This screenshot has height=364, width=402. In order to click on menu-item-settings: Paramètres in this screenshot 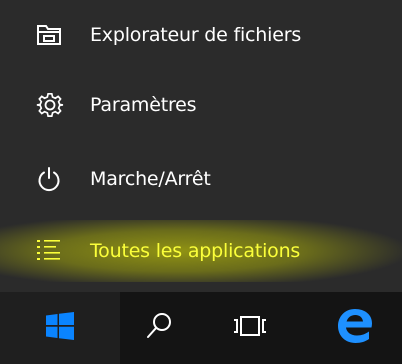, I will do `click(201, 105)`.